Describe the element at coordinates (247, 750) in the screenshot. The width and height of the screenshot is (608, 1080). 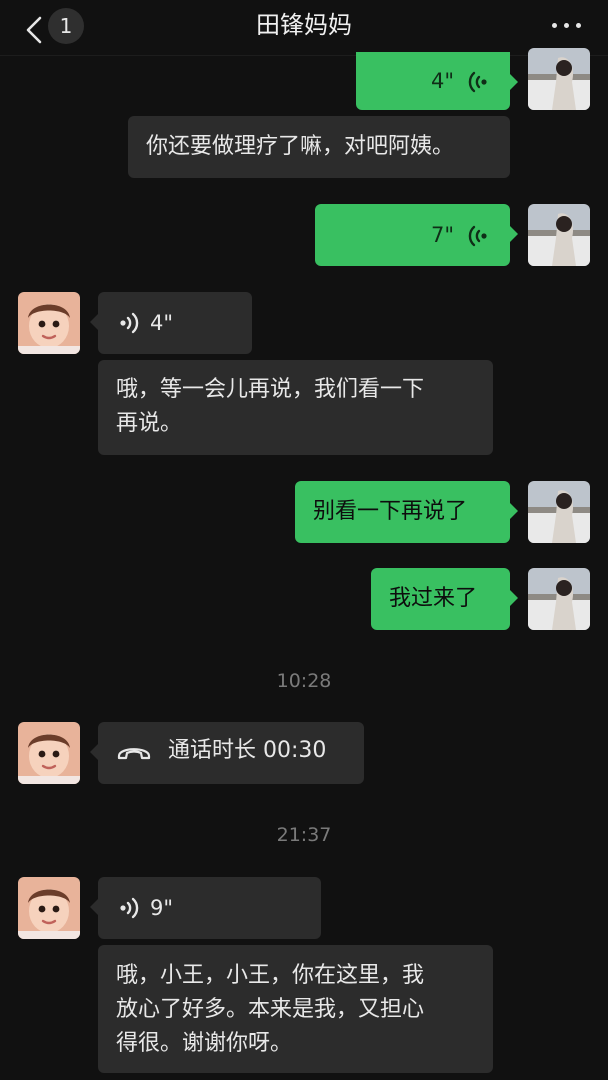
I see `call-duration-text: 通话时长 00:30` at that location.